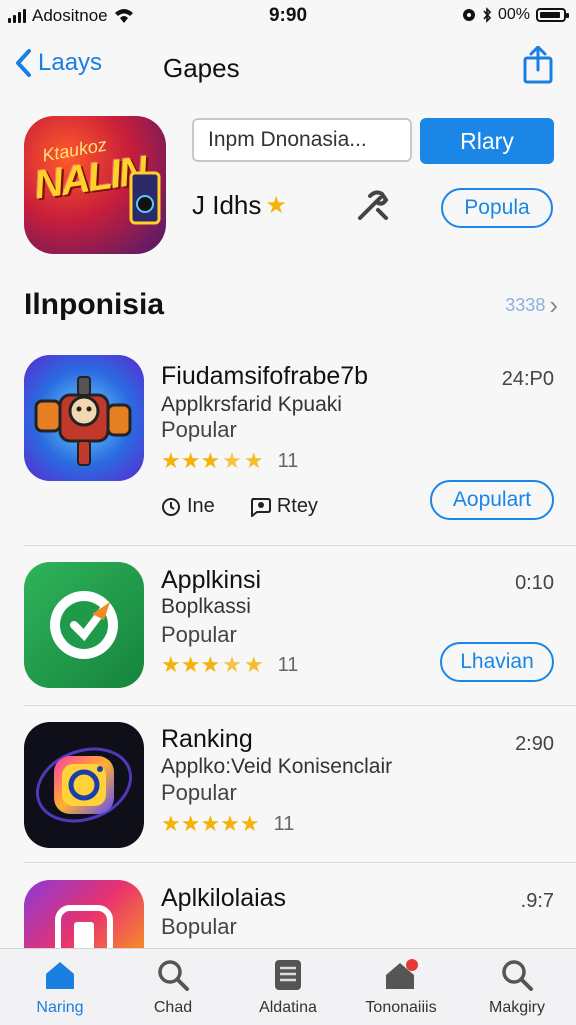 The image size is (576, 1025). Describe the element at coordinates (487, 141) in the screenshot. I see `play-button: Rlary` at that location.